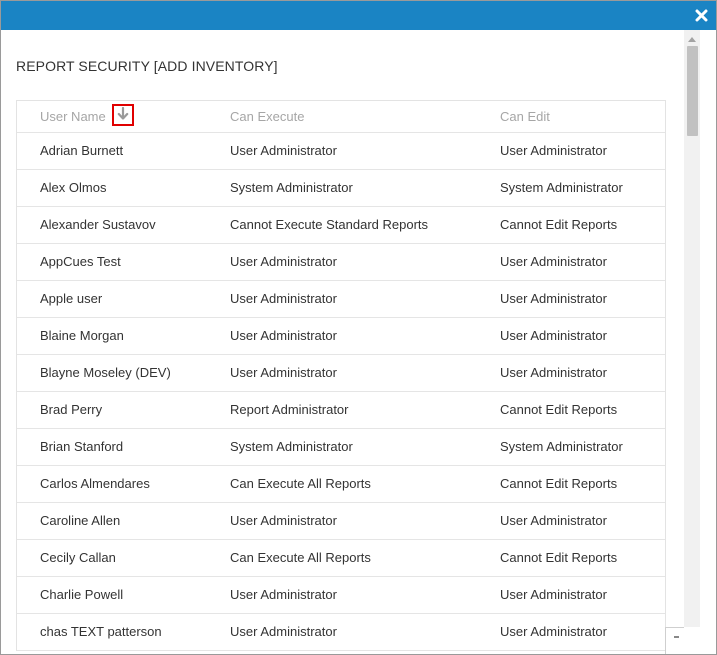 The width and height of the screenshot is (717, 655). What do you see at coordinates (78, 557) in the screenshot?
I see `cell-user-name: Cecily Callan` at bounding box center [78, 557].